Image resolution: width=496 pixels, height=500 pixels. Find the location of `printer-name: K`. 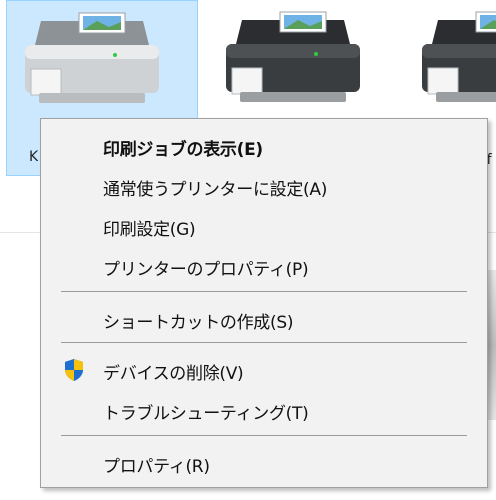

printer-name: K is located at coordinates (34, 157).